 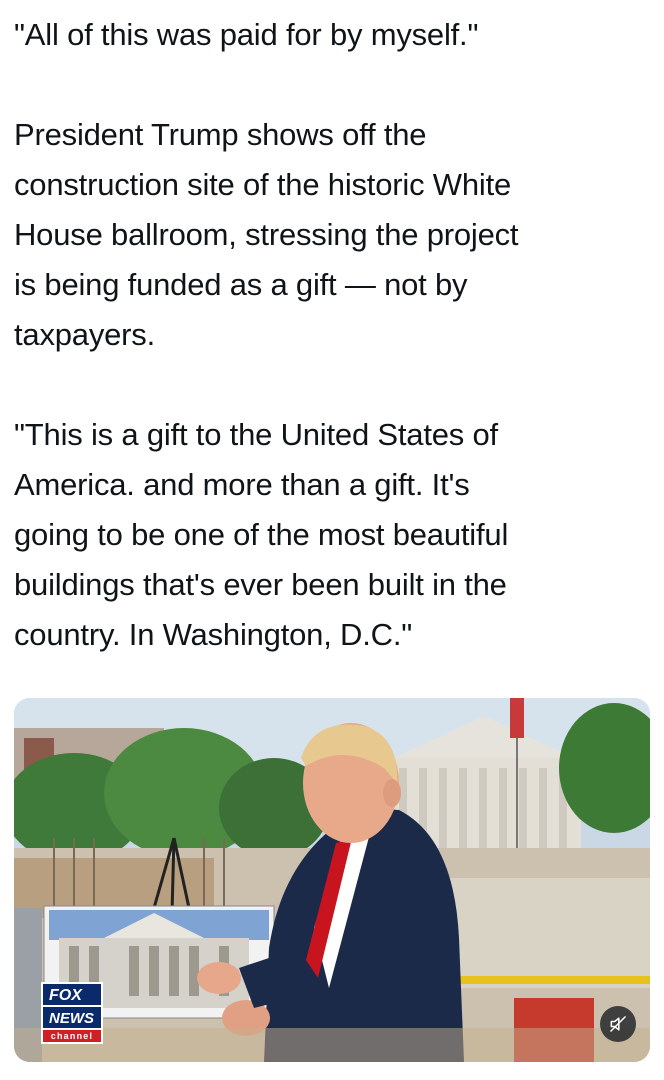 I want to click on fox-logo-line2: NEWS, so click(x=72, y=1016).